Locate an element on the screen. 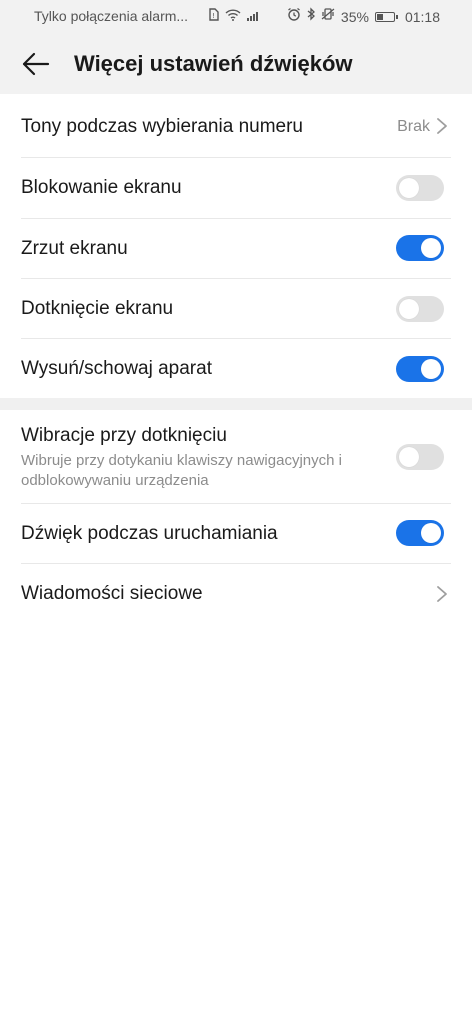 The image size is (472, 1024). row-network-messages-title: Wiadomości sieciowe is located at coordinates (112, 593).